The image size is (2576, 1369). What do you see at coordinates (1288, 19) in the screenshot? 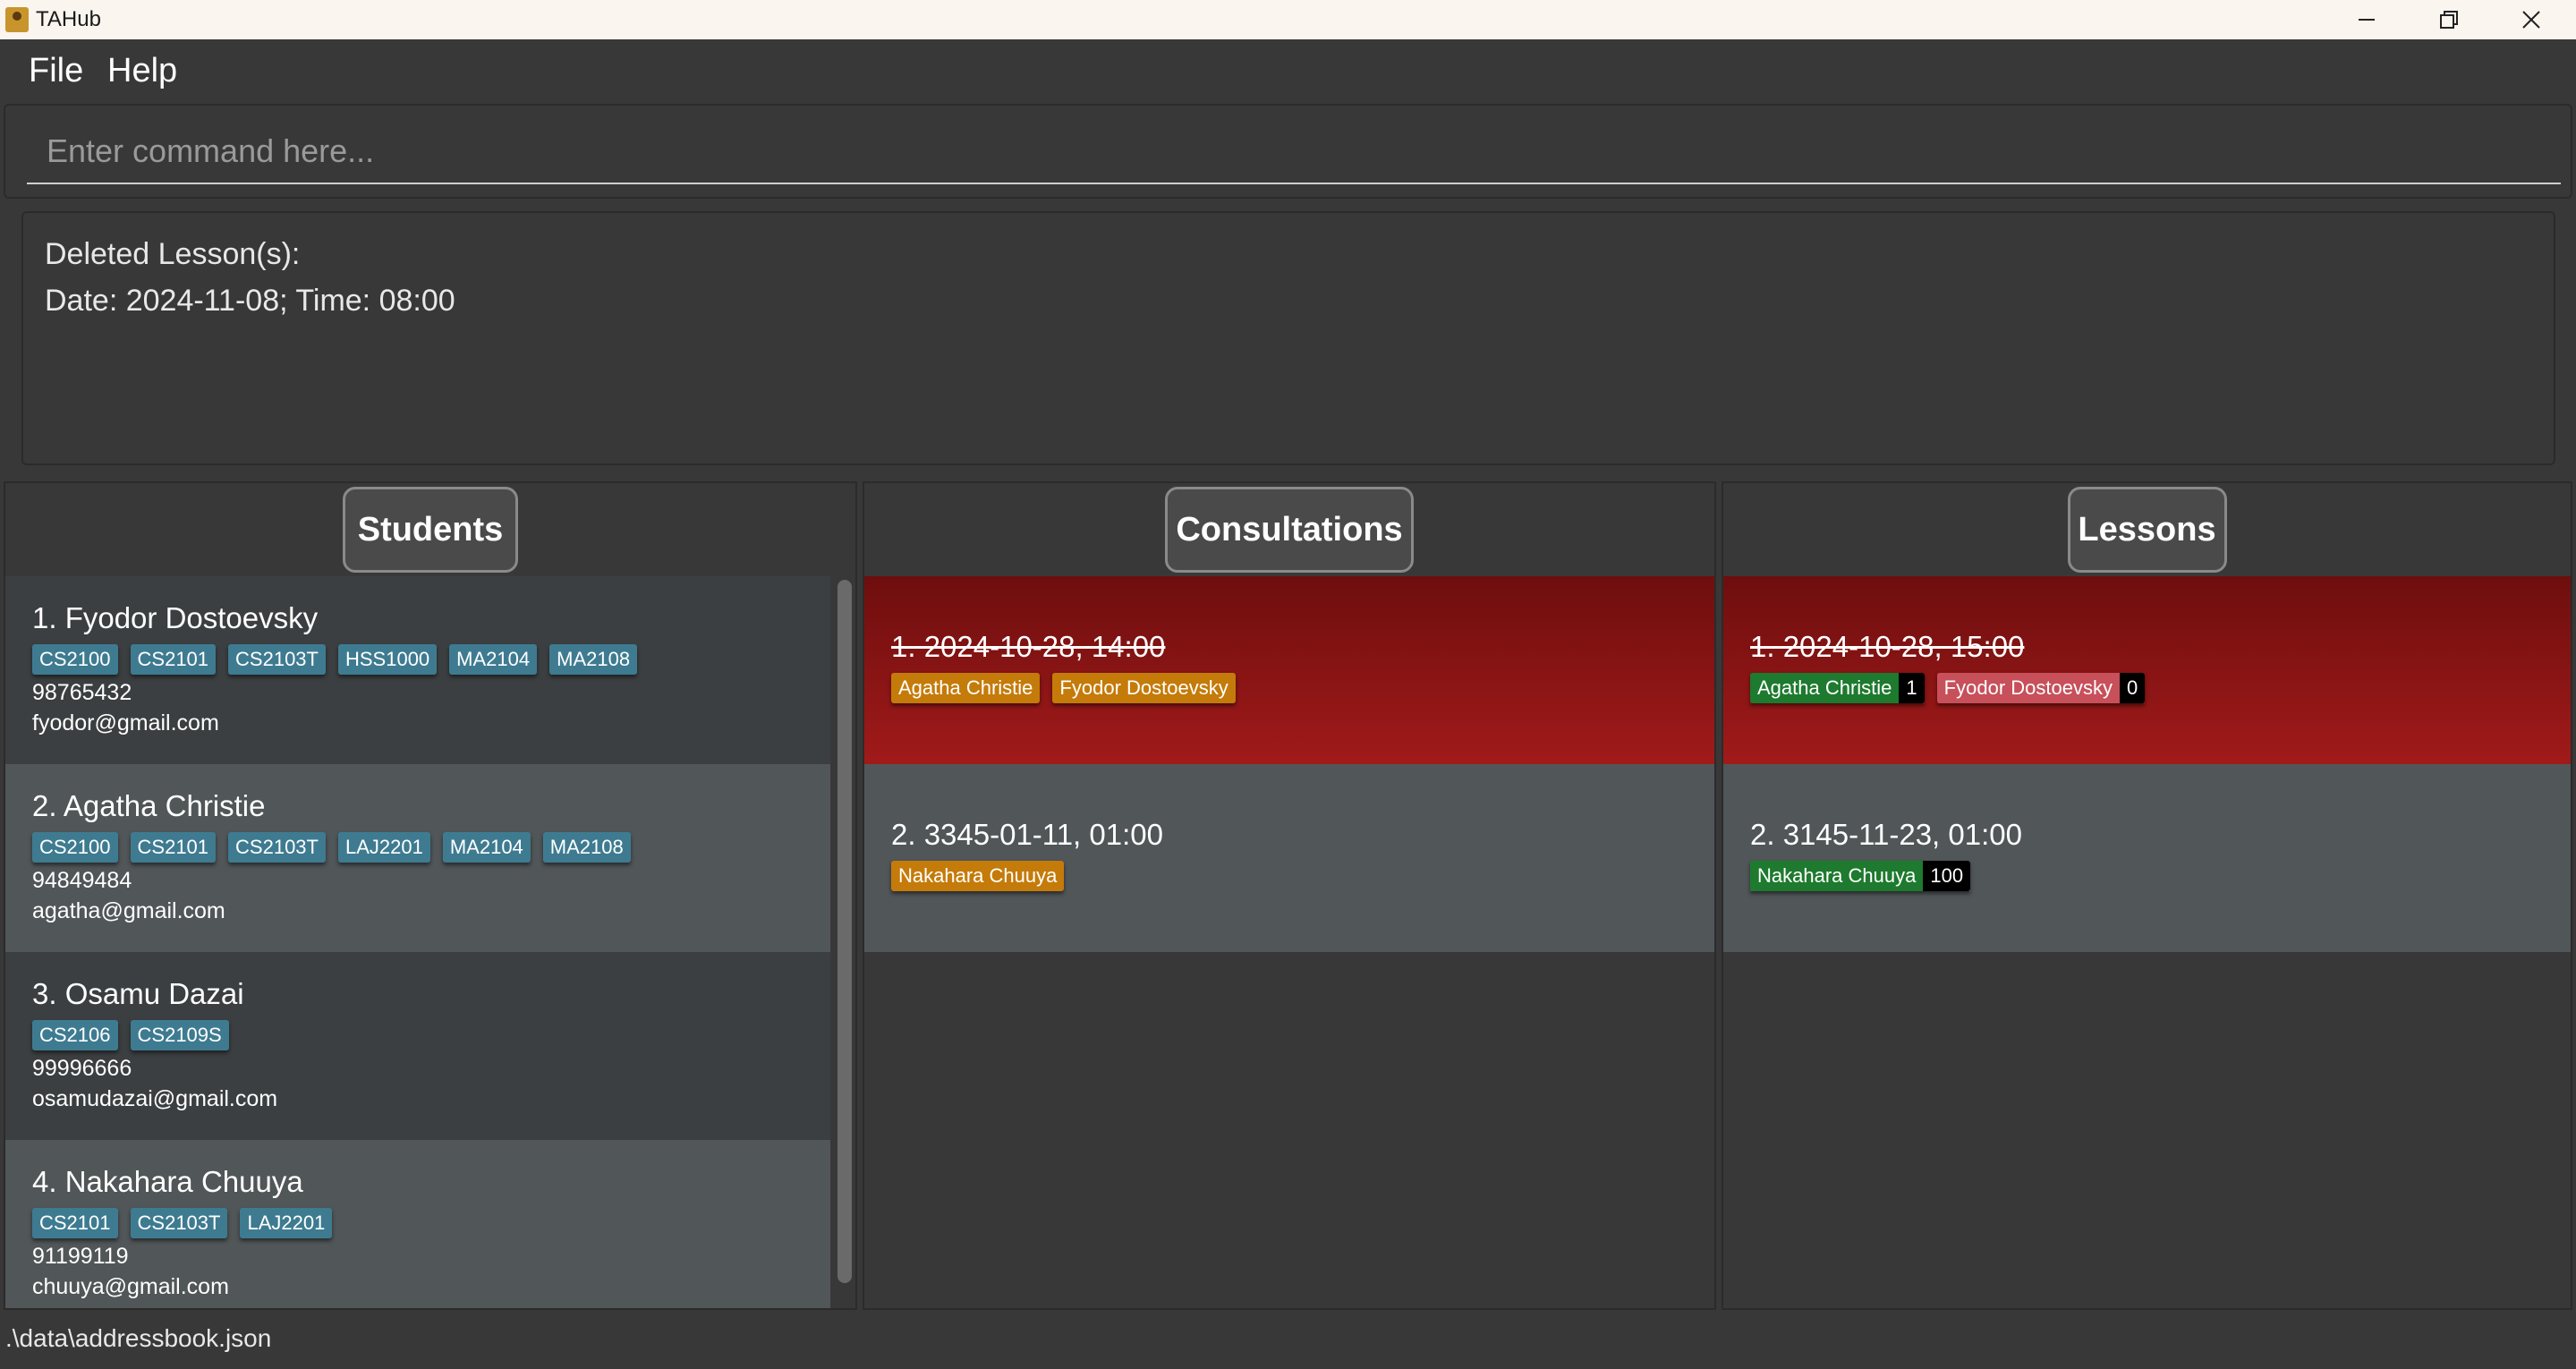
I see `title-bar: TAHub` at bounding box center [1288, 19].